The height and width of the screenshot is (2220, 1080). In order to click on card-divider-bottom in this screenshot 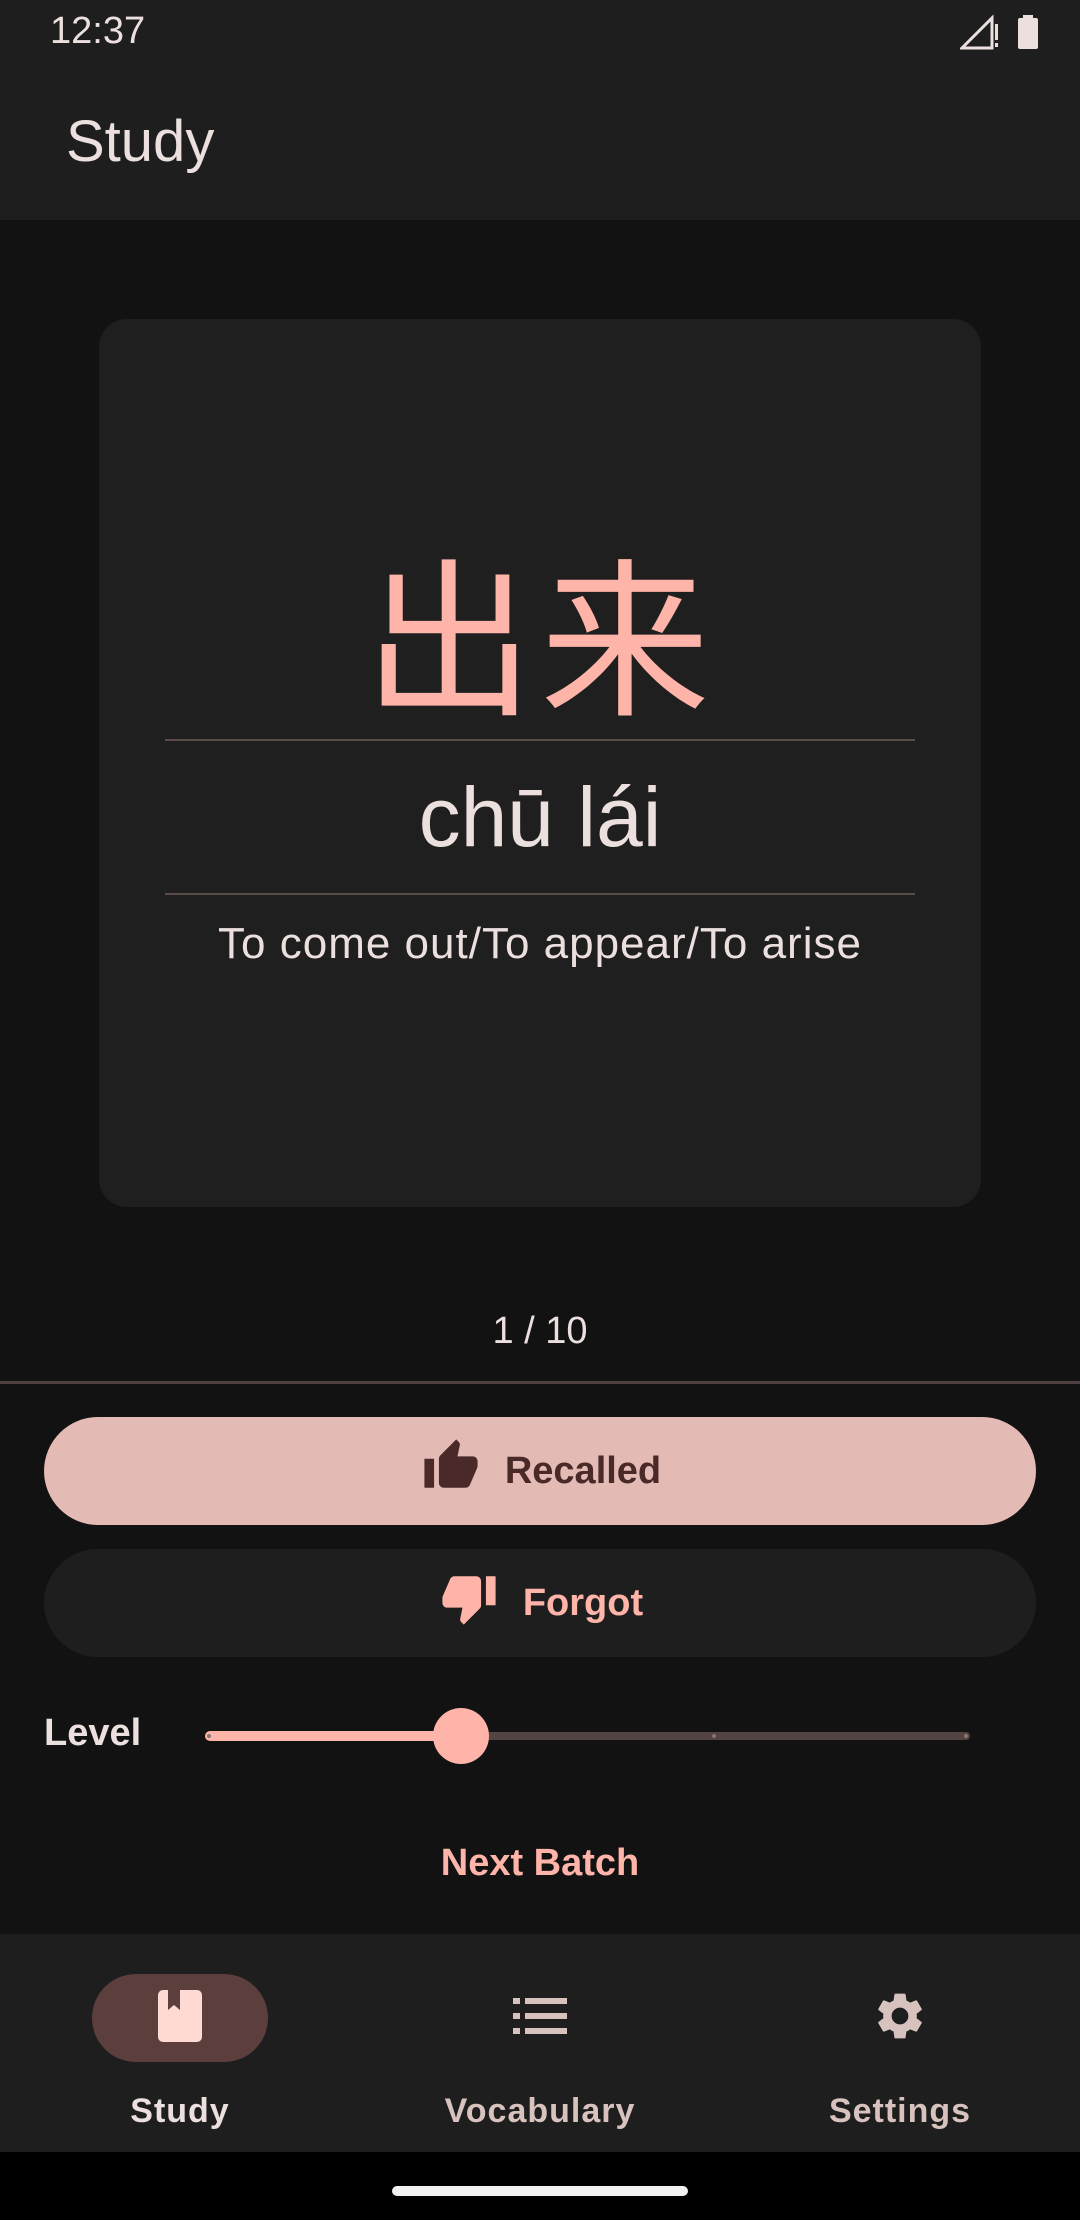, I will do `click(540, 894)`.